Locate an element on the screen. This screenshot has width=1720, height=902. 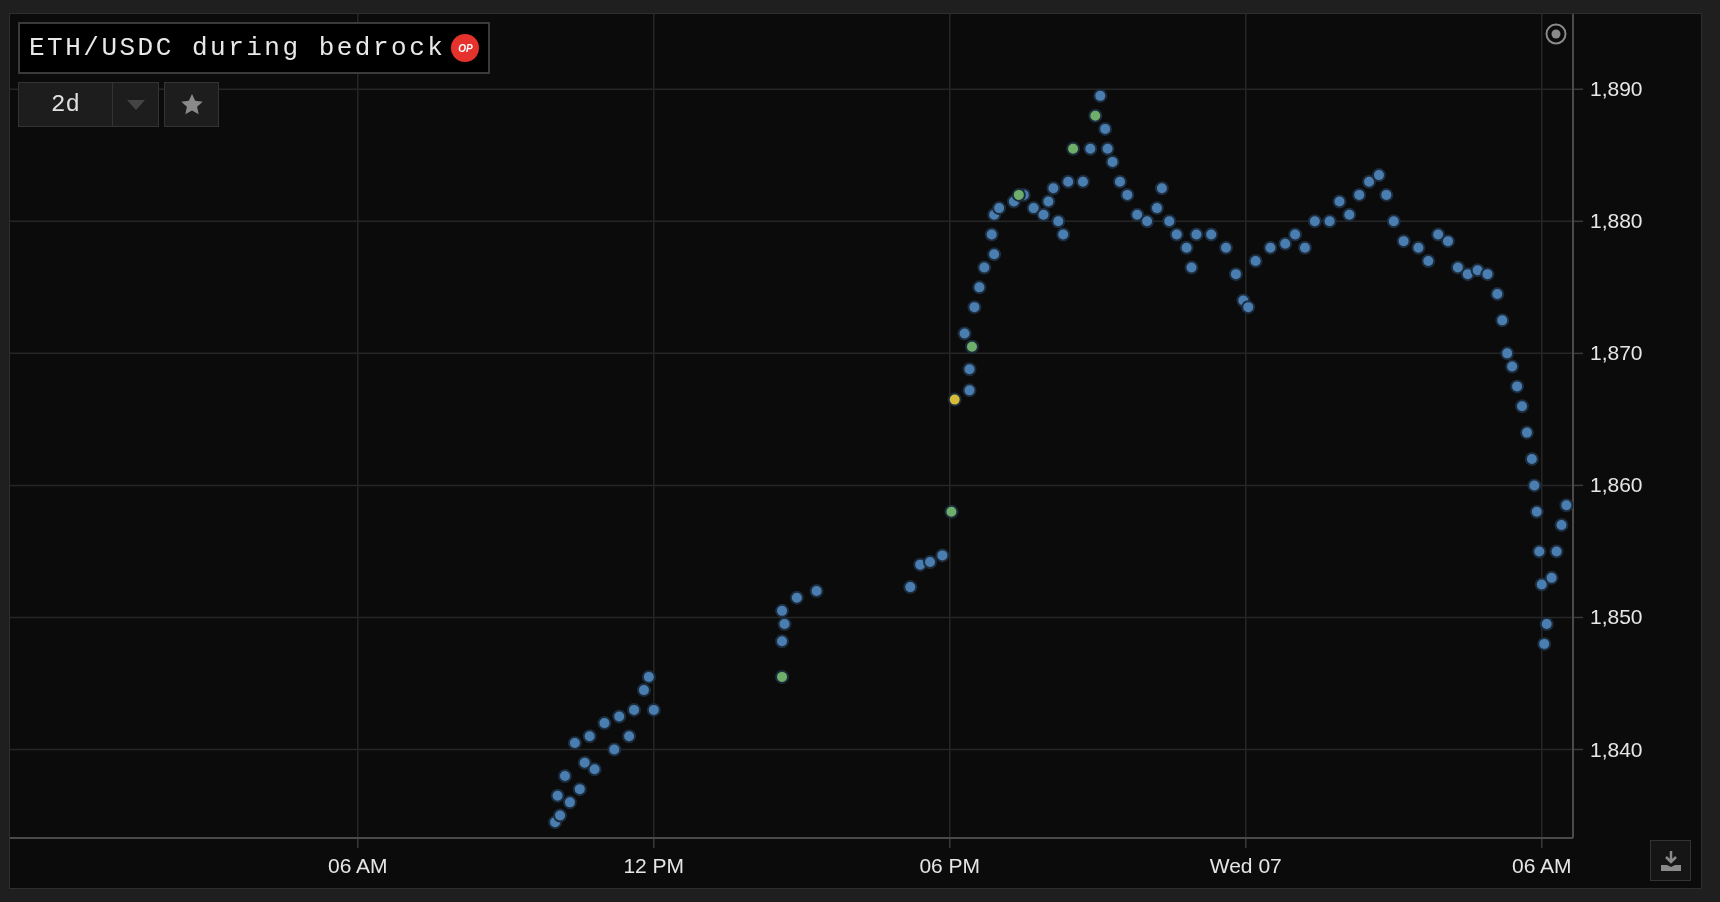
star-icon is located at coordinates (191, 104).